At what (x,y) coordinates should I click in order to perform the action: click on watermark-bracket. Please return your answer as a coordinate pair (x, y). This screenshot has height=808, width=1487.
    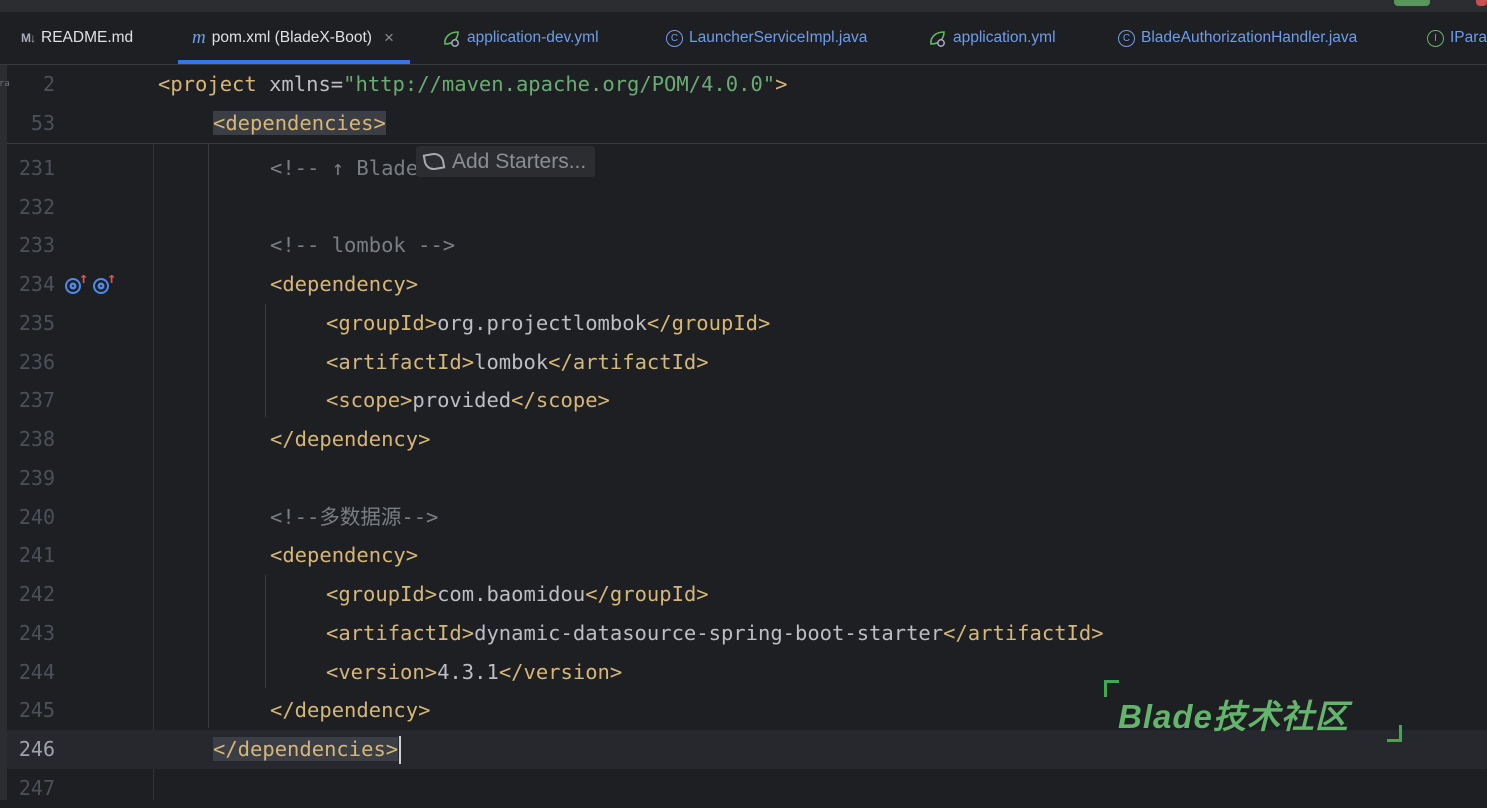
    Looking at the image, I should click on (1394, 733).